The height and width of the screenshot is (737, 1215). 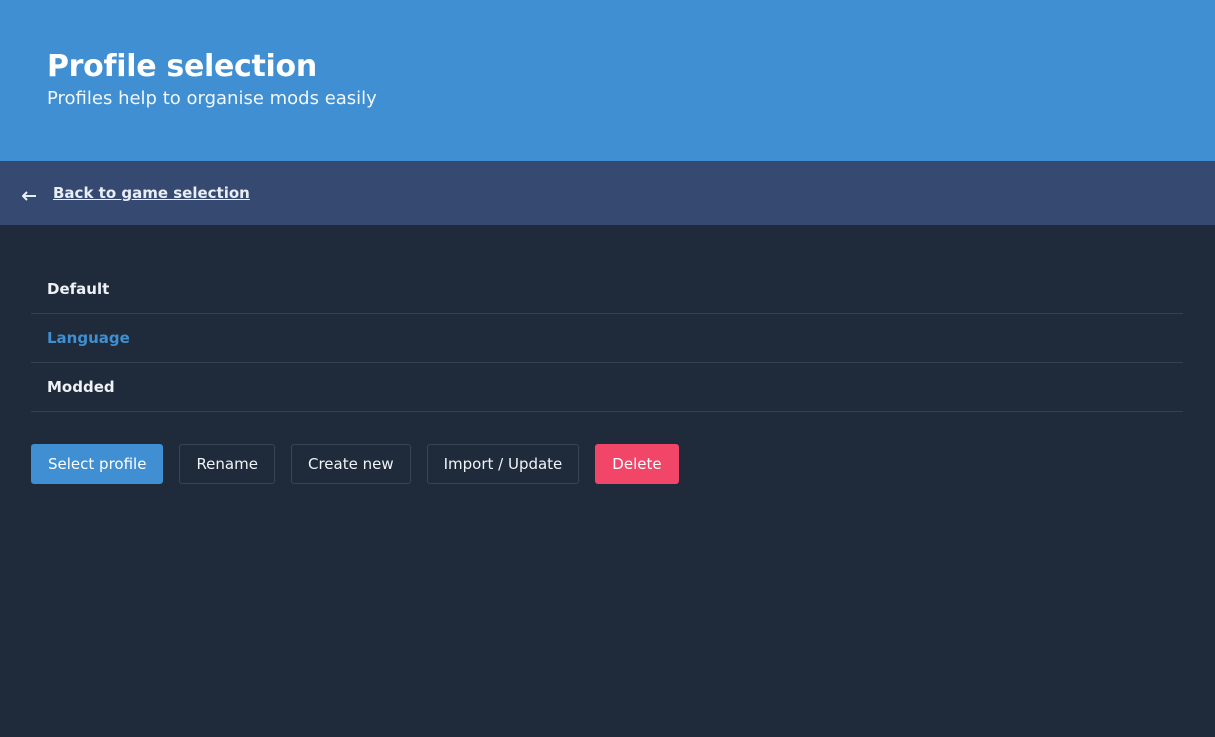 I want to click on profile-item-default: Default, so click(x=607, y=289).